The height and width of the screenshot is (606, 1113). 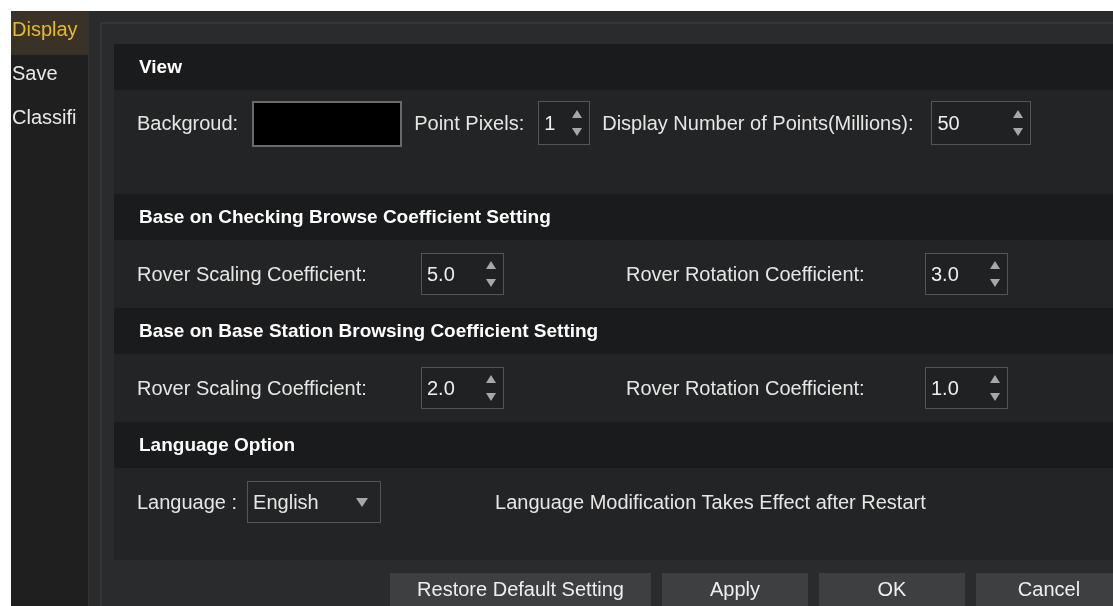 I want to click on sidebar-item: Save, so click(x=49, y=77).